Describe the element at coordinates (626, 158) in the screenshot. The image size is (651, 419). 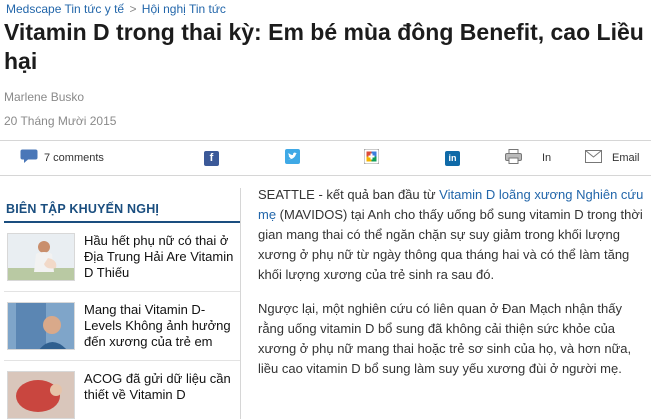
I see `email-label: Email` at that location.